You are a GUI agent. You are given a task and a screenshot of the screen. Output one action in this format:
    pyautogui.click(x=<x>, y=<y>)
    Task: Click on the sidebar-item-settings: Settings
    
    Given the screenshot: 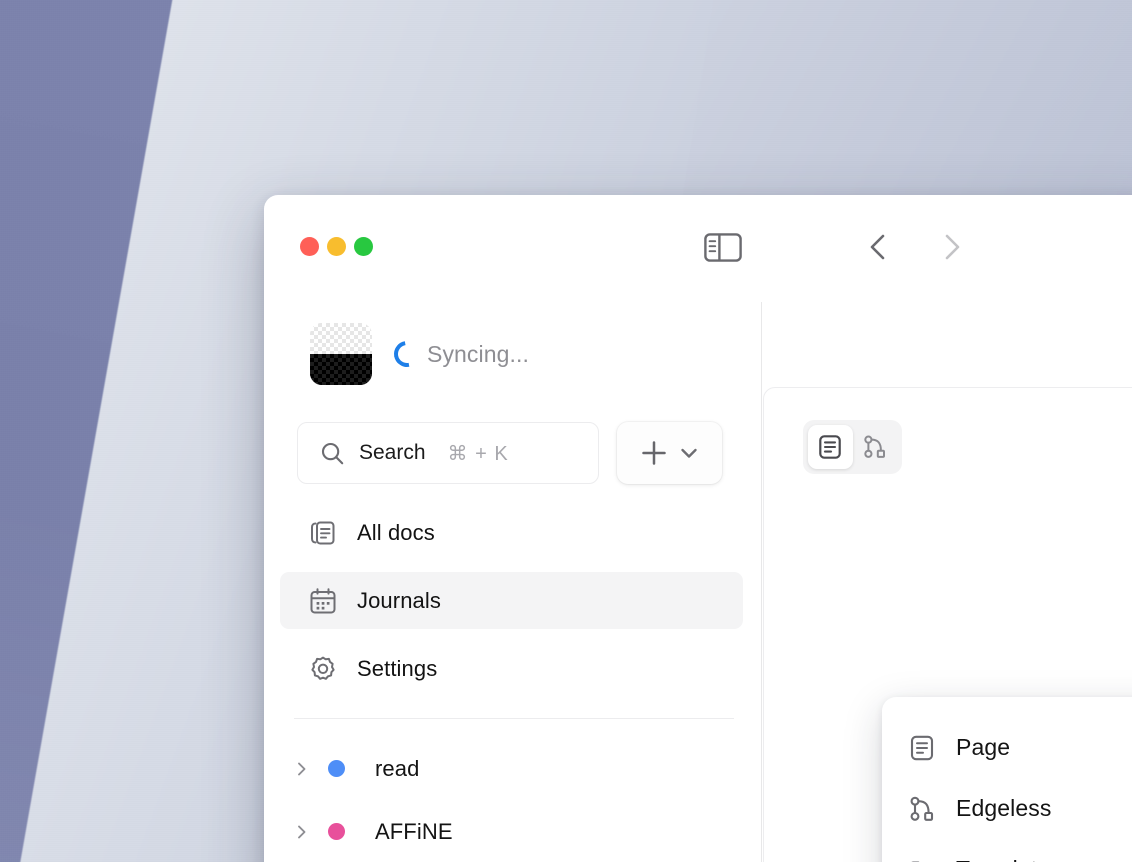 What is the action you would take?
    pyautogui.click(x=511, y=668)
    